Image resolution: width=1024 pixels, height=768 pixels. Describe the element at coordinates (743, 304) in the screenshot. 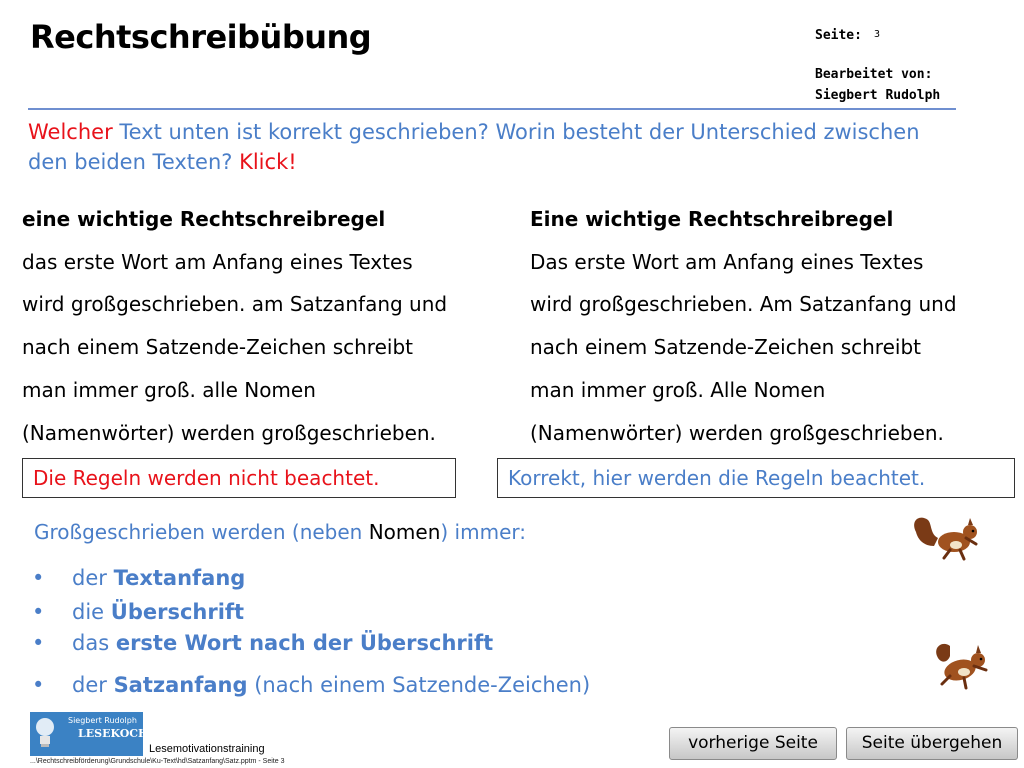

I see `right-line: wird großgeschrieben. Am Satzanfang und` at that location.